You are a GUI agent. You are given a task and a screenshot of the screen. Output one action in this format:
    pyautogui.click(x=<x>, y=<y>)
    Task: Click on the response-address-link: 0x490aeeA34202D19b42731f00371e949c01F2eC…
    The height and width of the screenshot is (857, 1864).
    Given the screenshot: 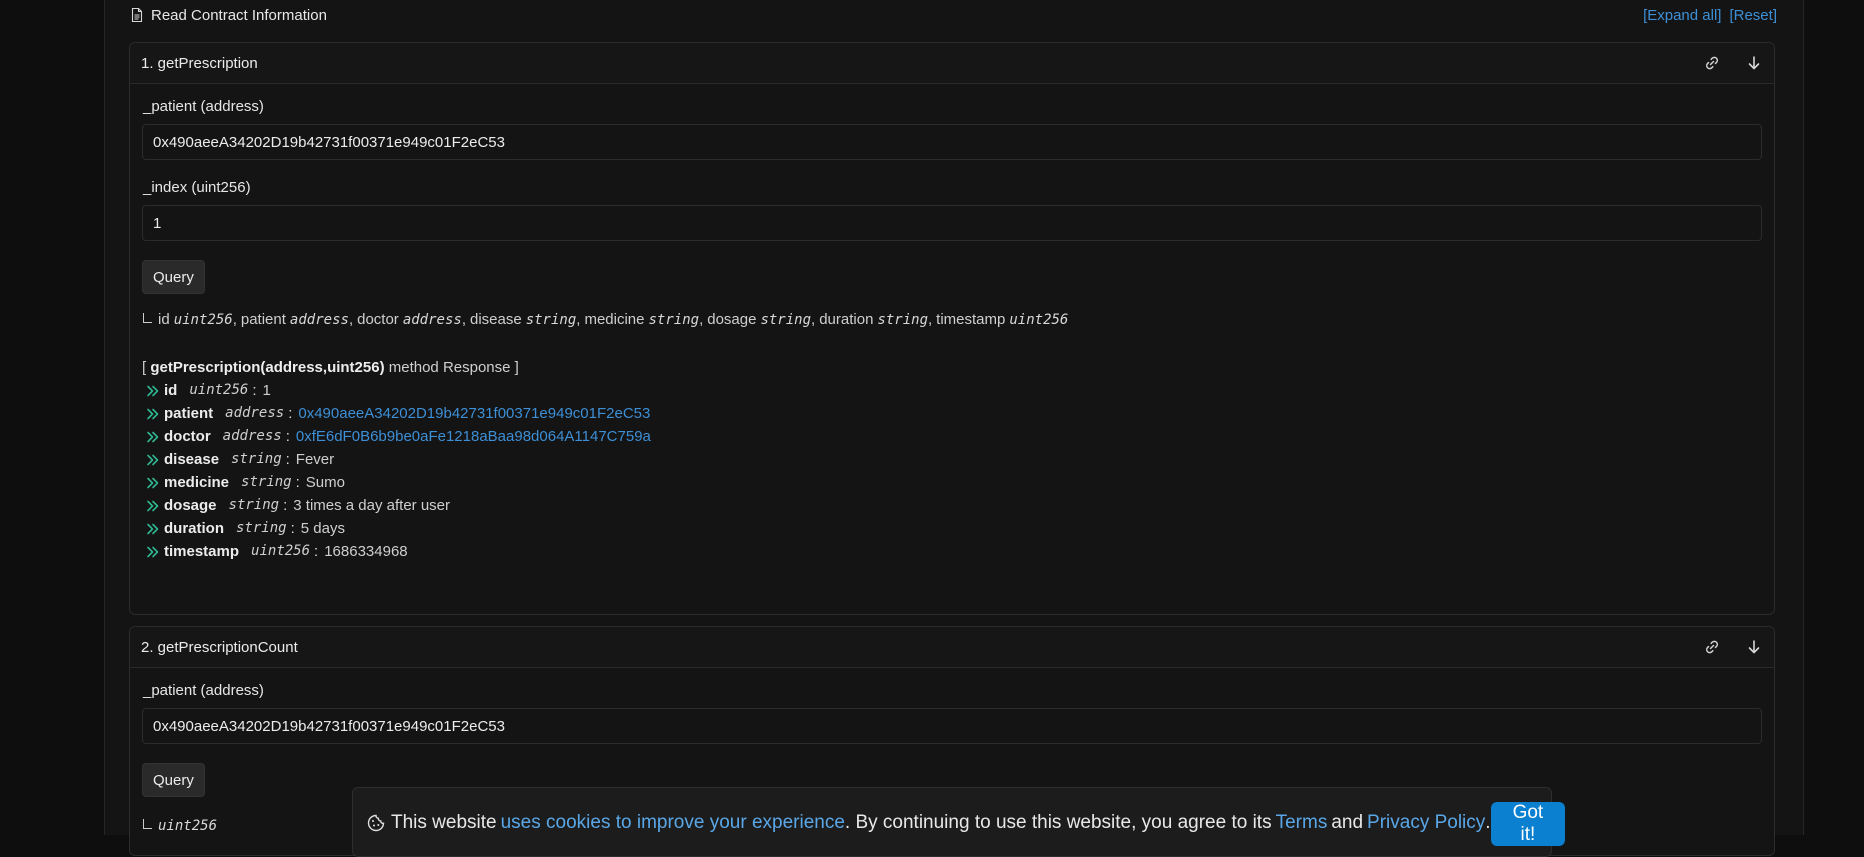 What is the action you would take?
    pyautogui.click(x=474, y=413)
    